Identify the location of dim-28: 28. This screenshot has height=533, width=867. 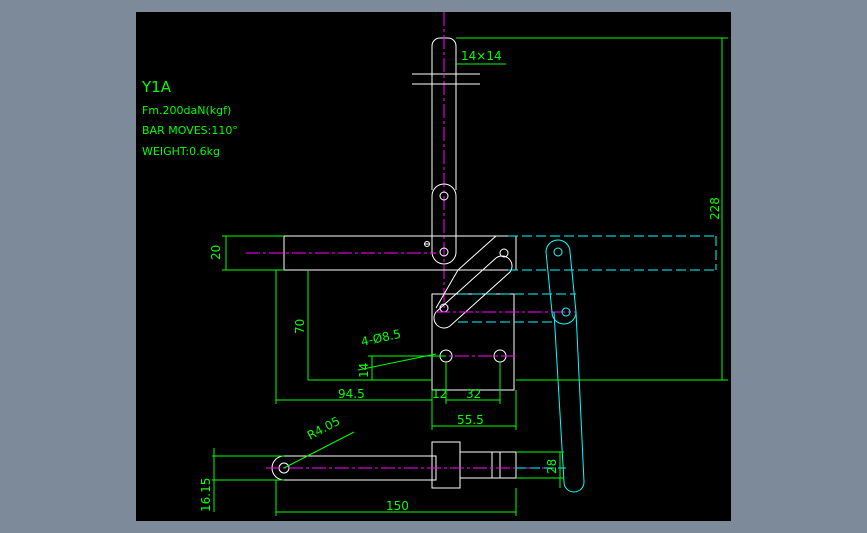
(540, 469).